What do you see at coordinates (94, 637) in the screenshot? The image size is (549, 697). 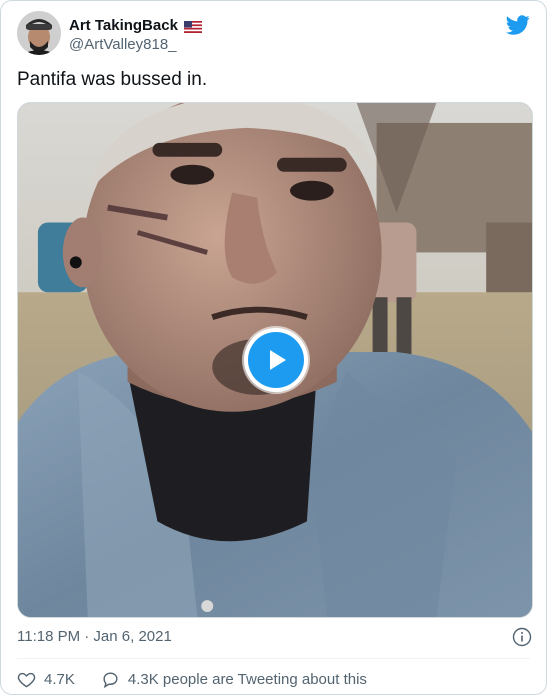 I see `tweet-timestamp: 11:18 PM · Jan 6, 2021` at bounding box center [94, 637].